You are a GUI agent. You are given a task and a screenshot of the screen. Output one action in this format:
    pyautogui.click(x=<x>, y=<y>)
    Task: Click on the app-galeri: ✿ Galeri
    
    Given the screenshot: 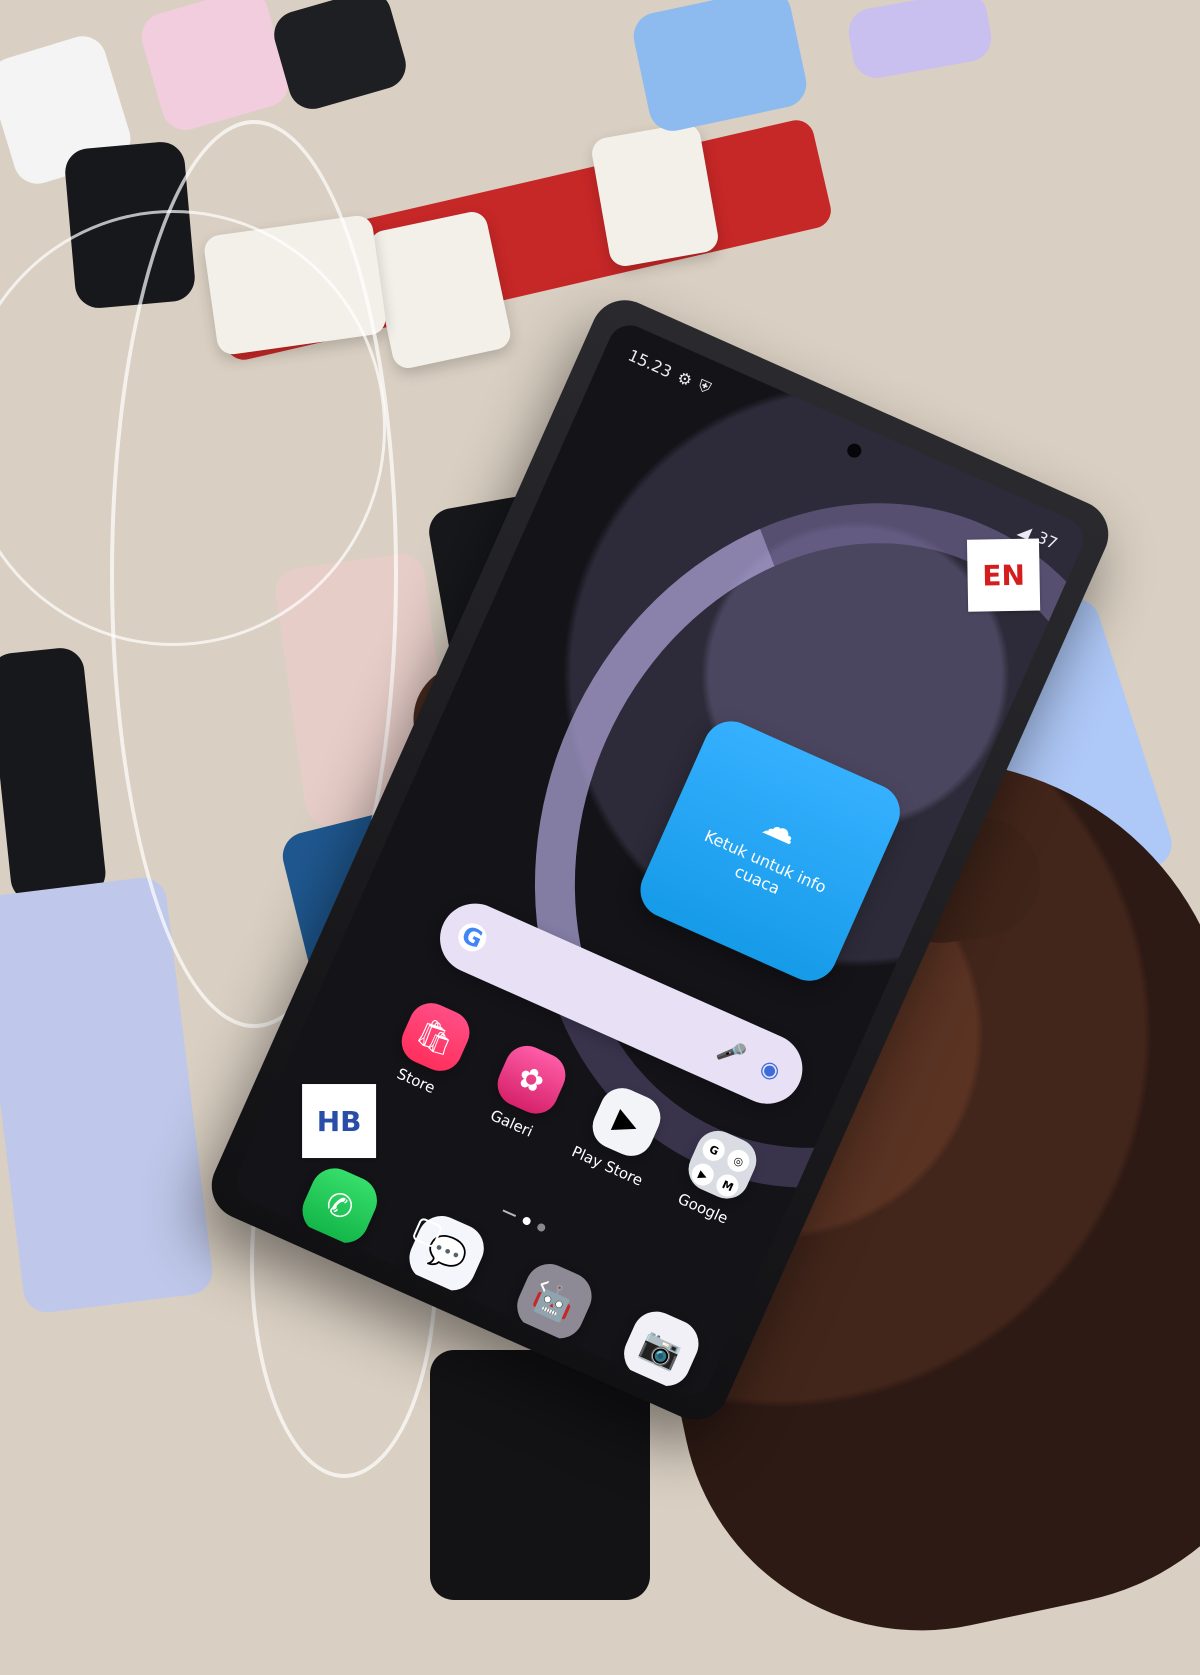 What is the action you would take?
    pyautogui.click(x=526, y=1091)
    